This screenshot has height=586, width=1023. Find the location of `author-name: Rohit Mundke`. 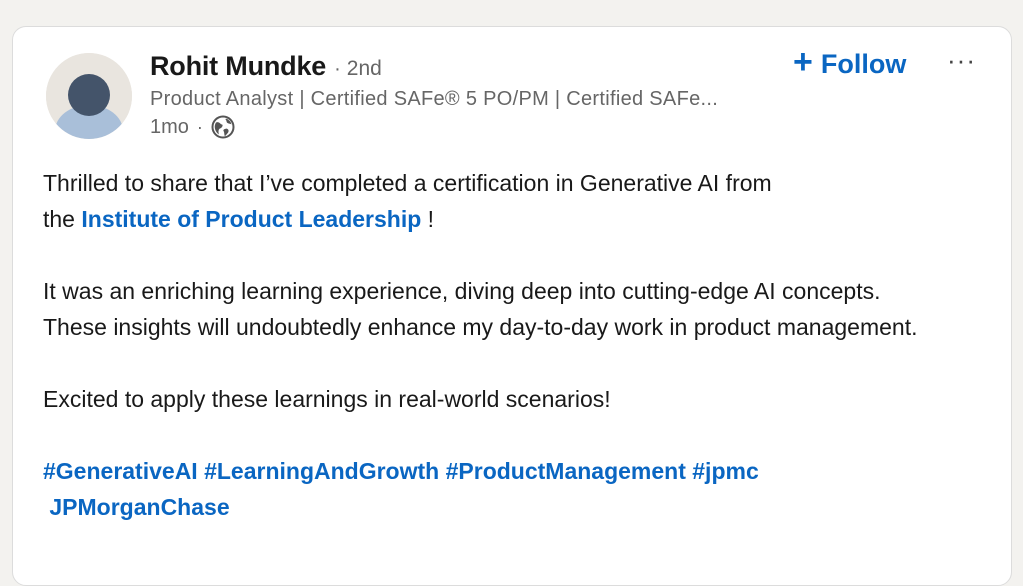

author-name: Rohit Mundke is located at coordinates (238, 66).